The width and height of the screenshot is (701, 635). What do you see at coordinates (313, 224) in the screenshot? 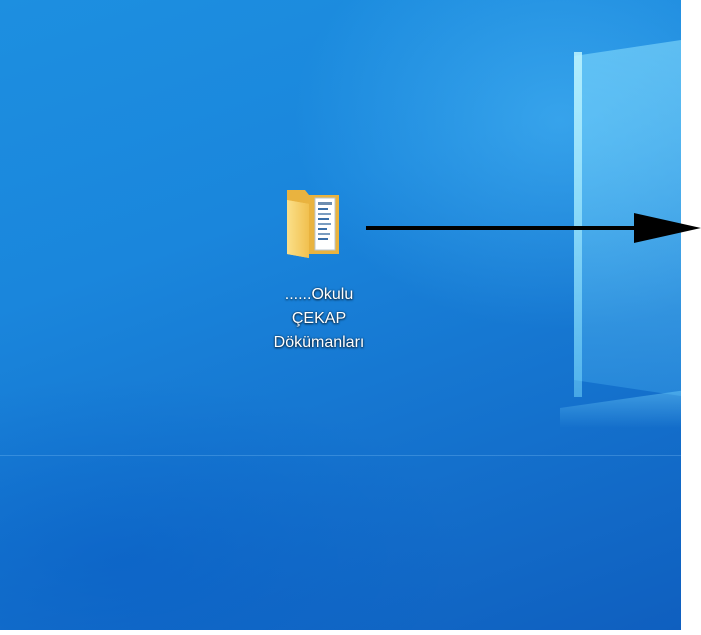
I see `folder-icon` at bounding box center [313, 224].